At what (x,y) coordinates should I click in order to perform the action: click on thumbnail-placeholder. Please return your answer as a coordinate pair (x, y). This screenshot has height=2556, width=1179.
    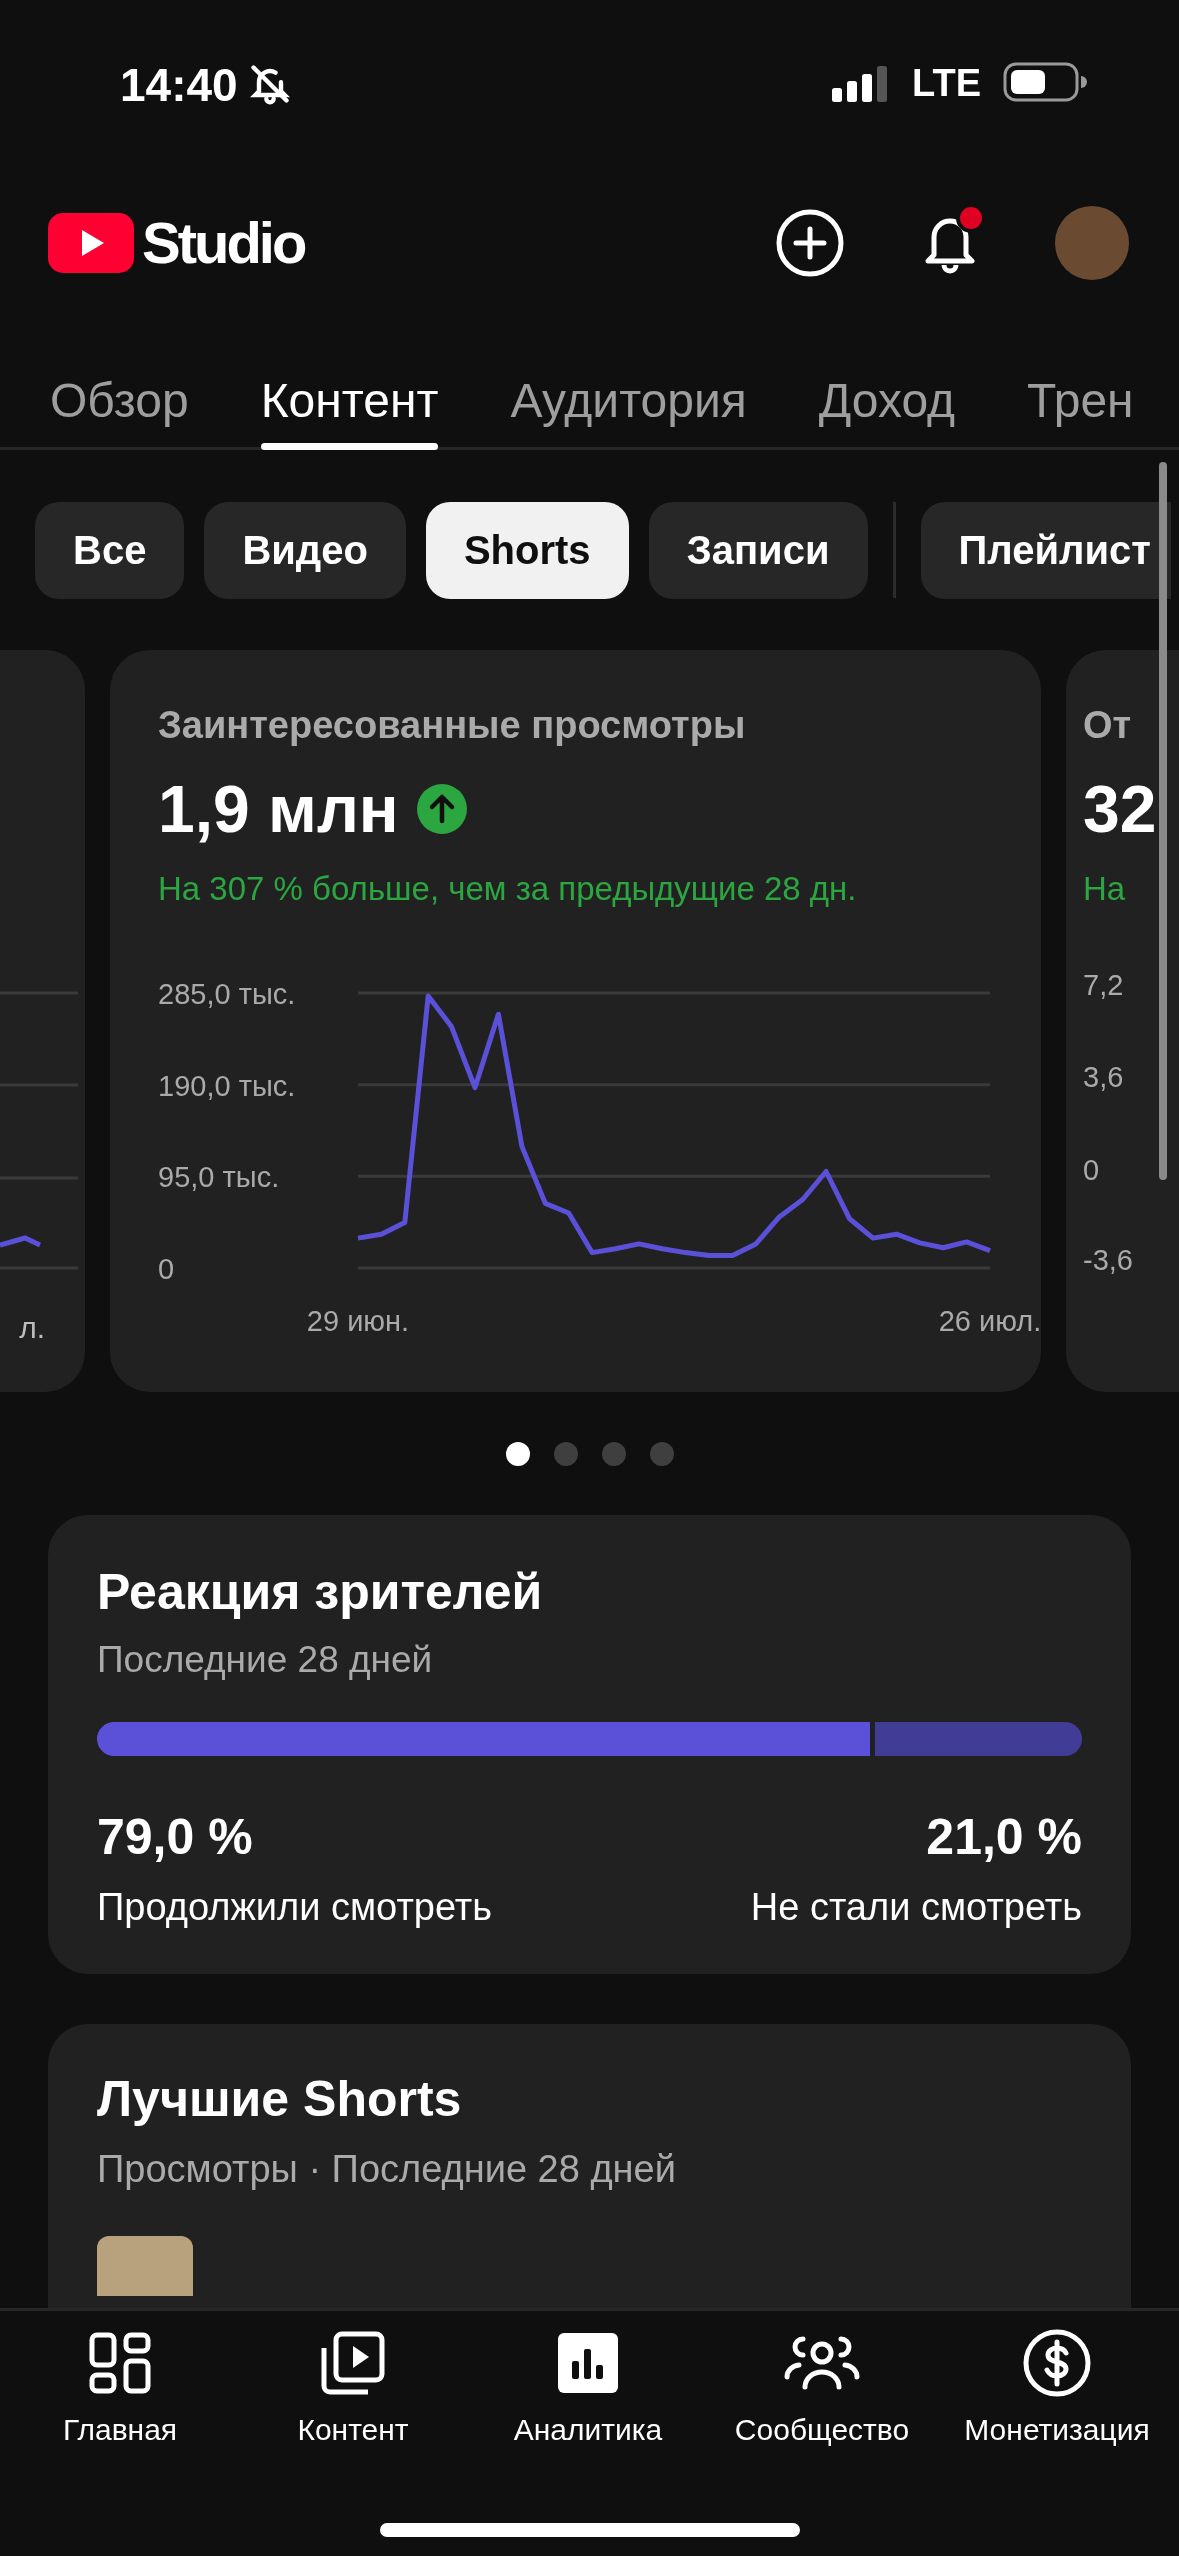
    Looking at the image, I should click on (145, 2266).